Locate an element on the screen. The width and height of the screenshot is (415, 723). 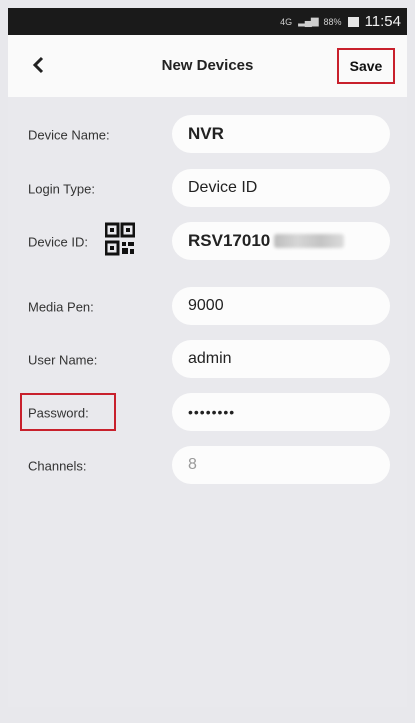
user-name-label: User Name: is located at coordinates (63, 360).